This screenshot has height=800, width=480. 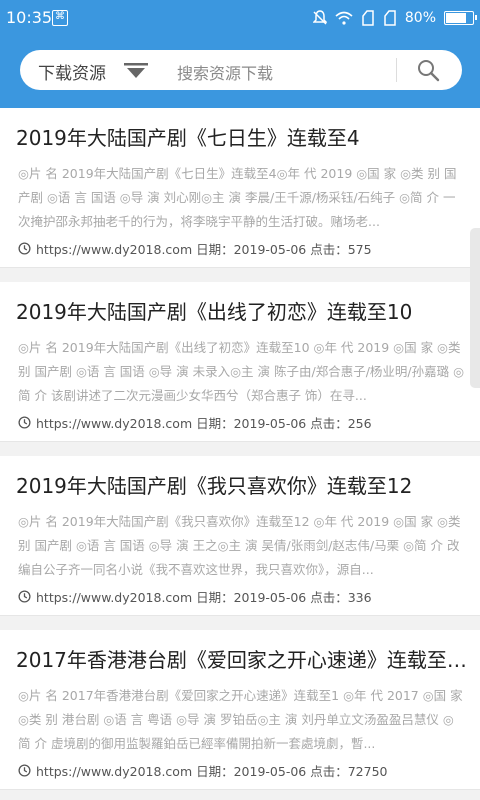 What do you see at coordinates (72, 71) in the screenshot?
I see `source-selector-label: 下载资源` at bounding box center [72, 71].